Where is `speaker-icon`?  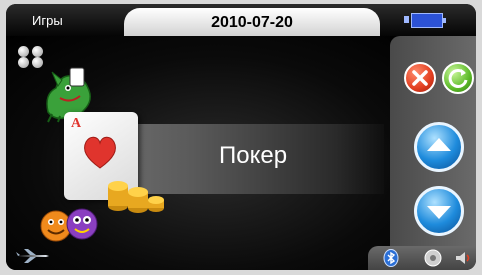
speaker-icon is located at coordinates (463, 258).